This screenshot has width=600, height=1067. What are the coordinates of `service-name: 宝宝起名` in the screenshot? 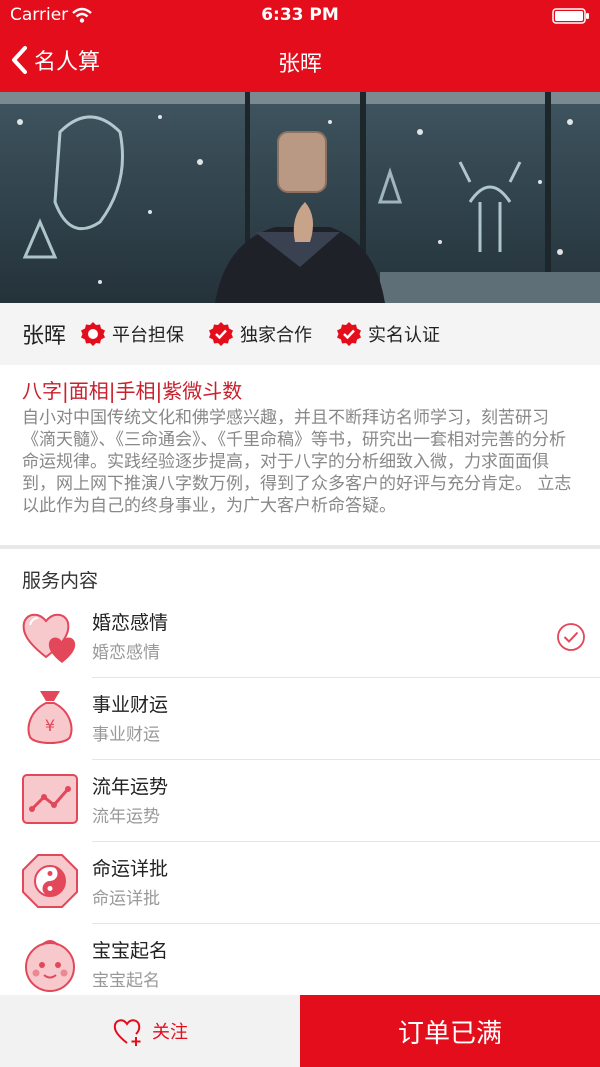 It's located at (130, 951).